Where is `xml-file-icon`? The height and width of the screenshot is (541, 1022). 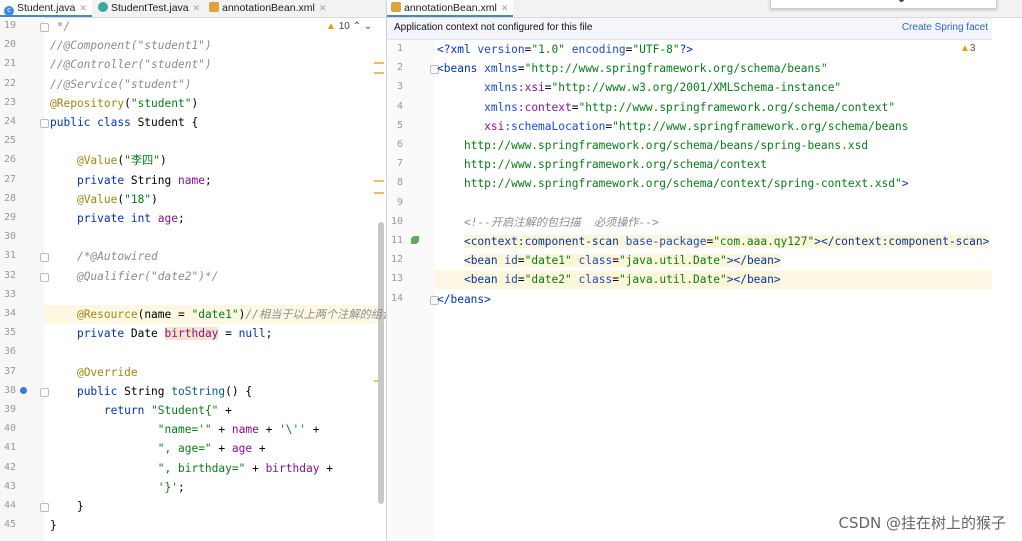 xml-file-icon is located at coordinates (214, 7).